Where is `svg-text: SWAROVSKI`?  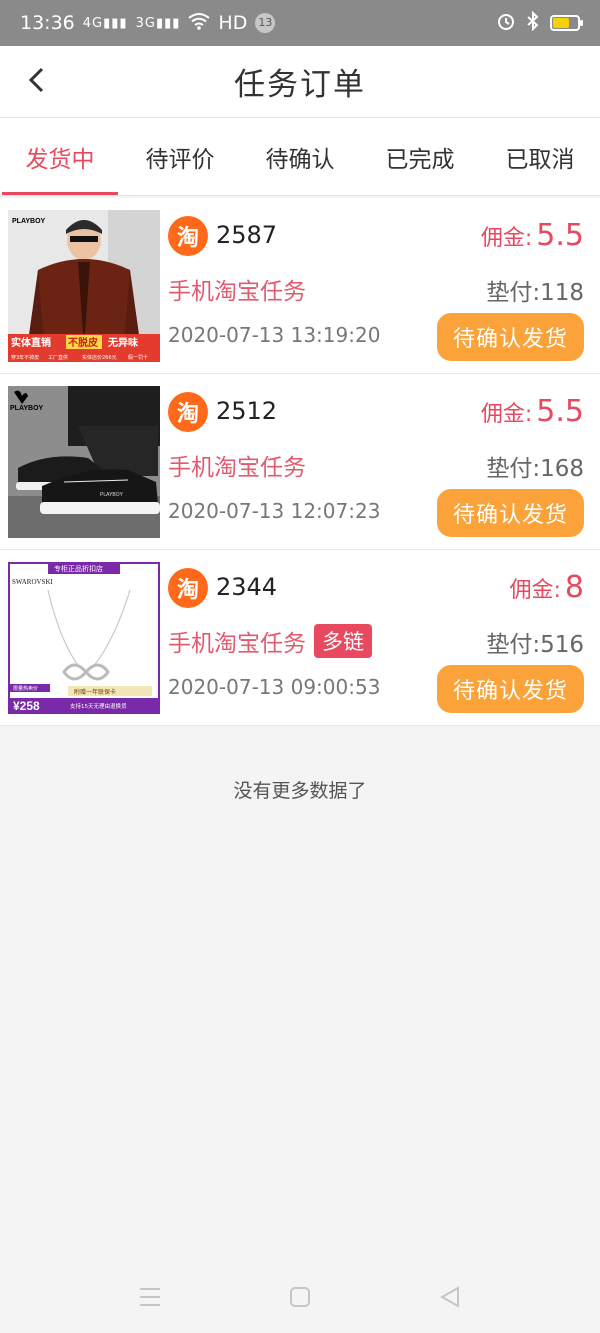
svg-text: SWAROVSKI is located at coordinates (33, 582).